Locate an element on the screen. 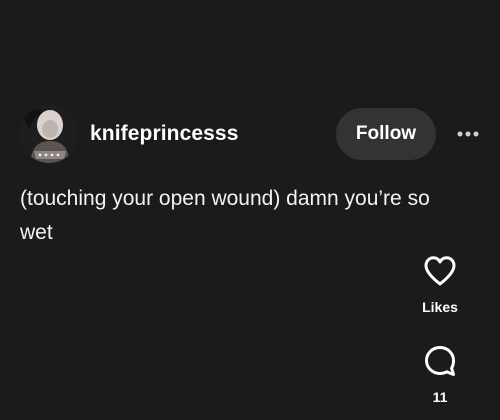 The height and width of the screenshot is (420, 500). heart-icon is located at coordinates (440, 271).